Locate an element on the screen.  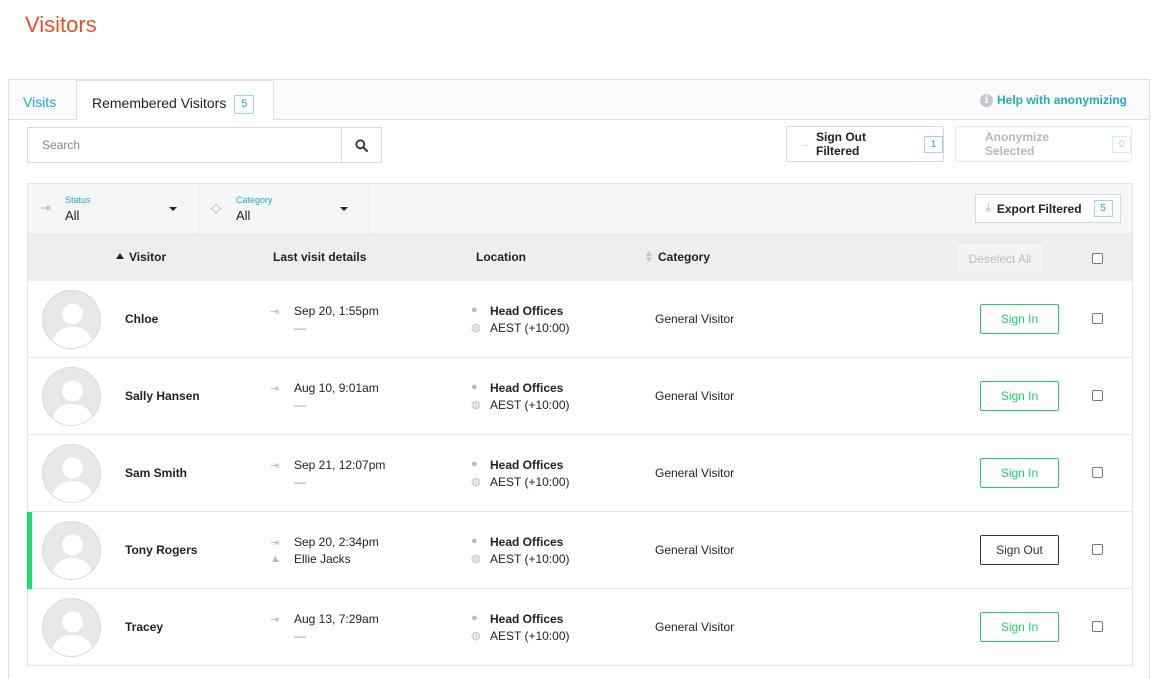
visitor-name: Chloe is located at coordinates (142, 319).